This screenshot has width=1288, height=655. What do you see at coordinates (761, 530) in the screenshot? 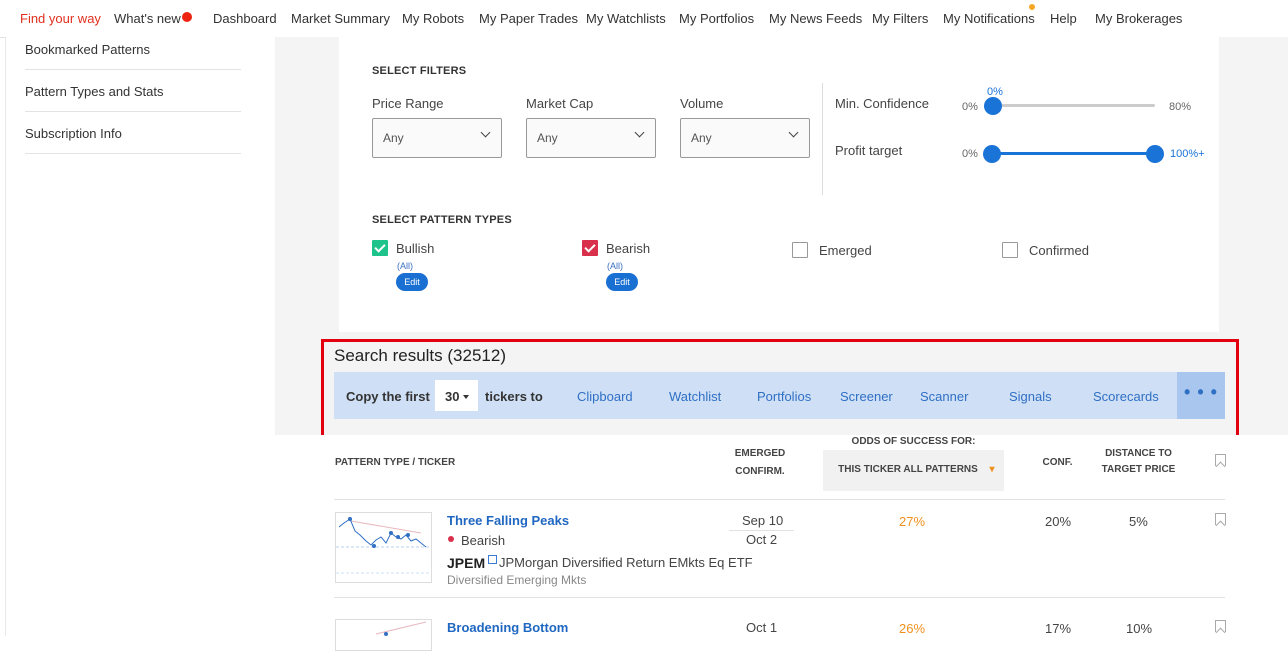
I see `date-divider` at bounding box center [761, 530].